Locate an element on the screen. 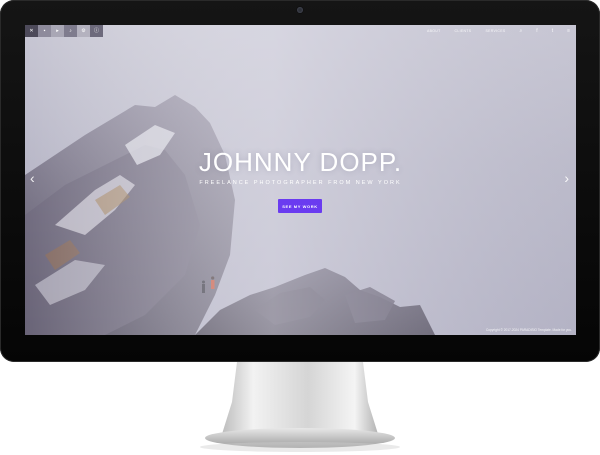 This screenshot has height=455, width=600. nav-link-services: SERVICES is located at coordinates (495, 31).